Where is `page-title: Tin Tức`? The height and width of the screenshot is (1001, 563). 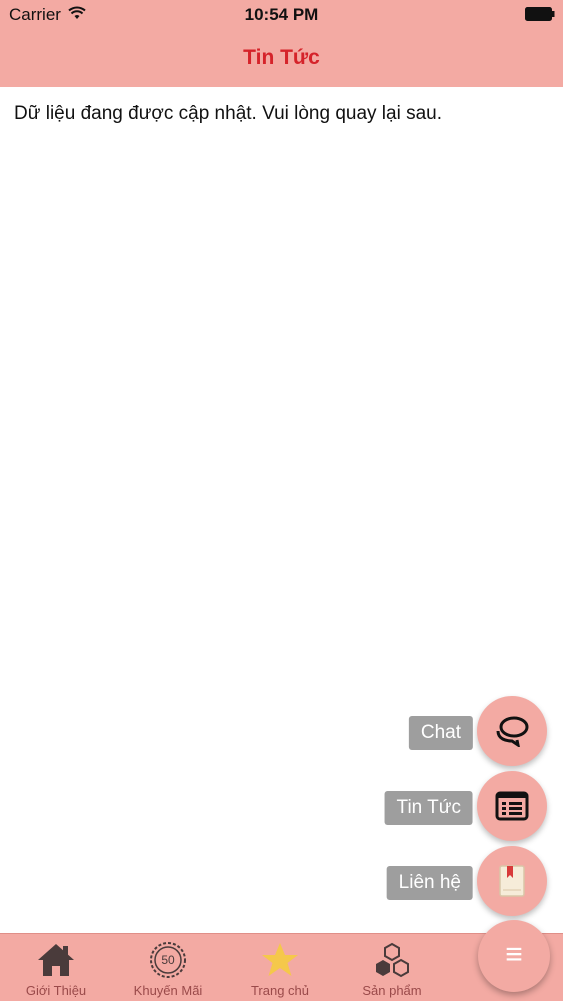 page-title: Tin Tức is located at coordinates (281, 57).